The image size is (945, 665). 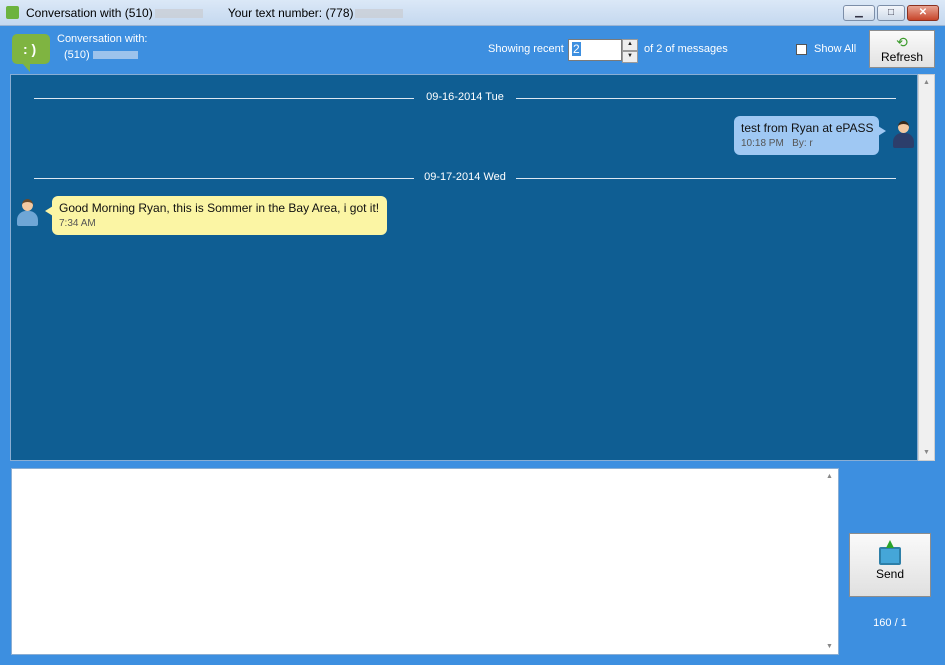 What do you see at coordinates (686, 49) in the screenshot?
I see `message-count-label: of 2 of messages` at bounding box center [686, 49].